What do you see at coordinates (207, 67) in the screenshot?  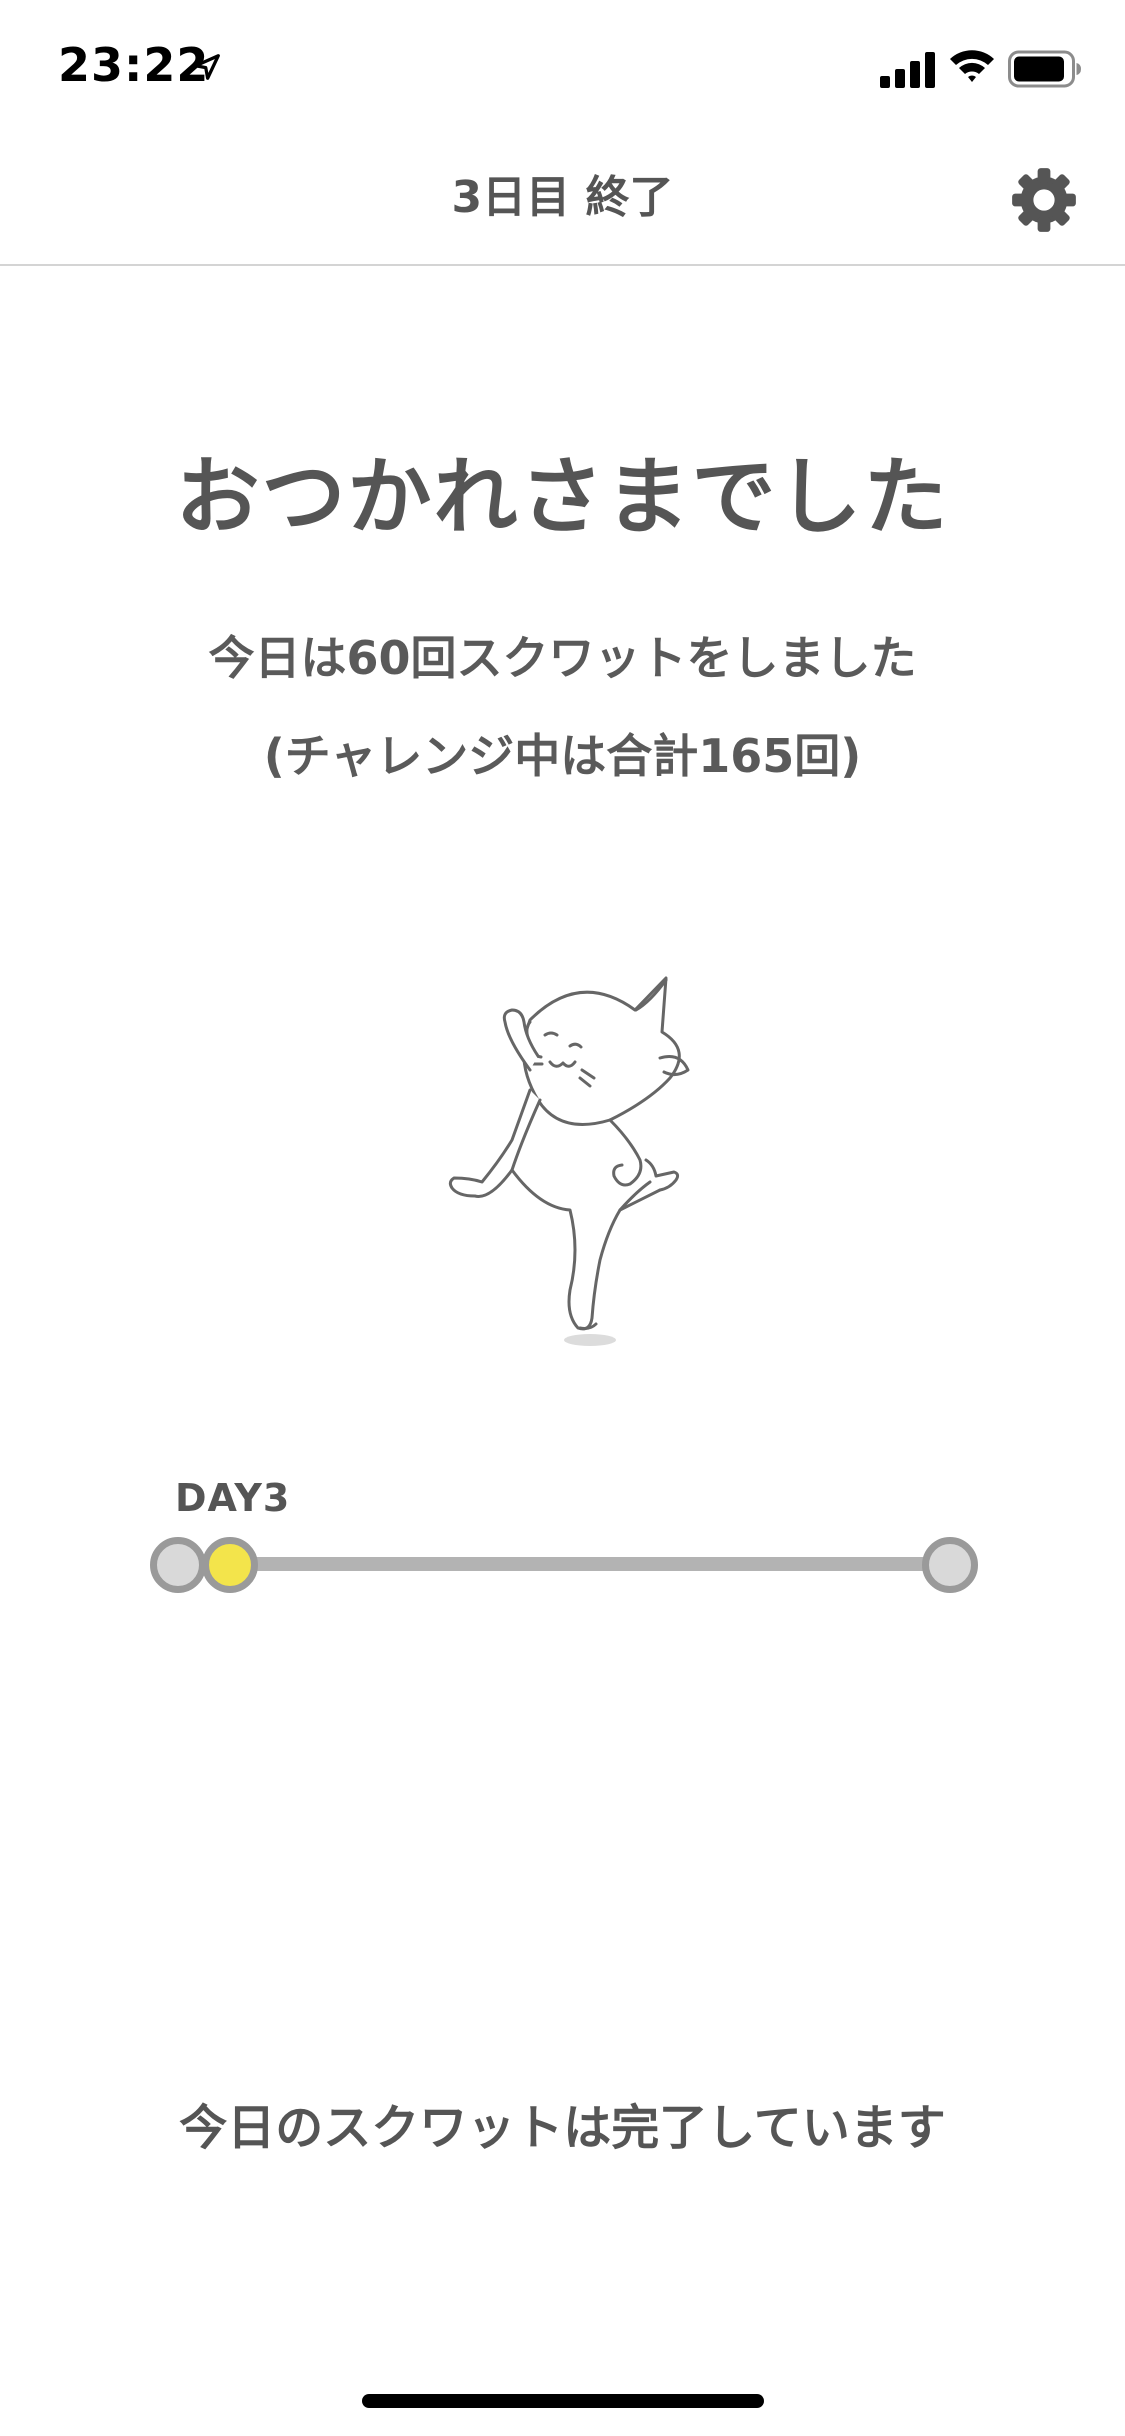 I see `location-arrow-icon` at bounding box center [207, 67].